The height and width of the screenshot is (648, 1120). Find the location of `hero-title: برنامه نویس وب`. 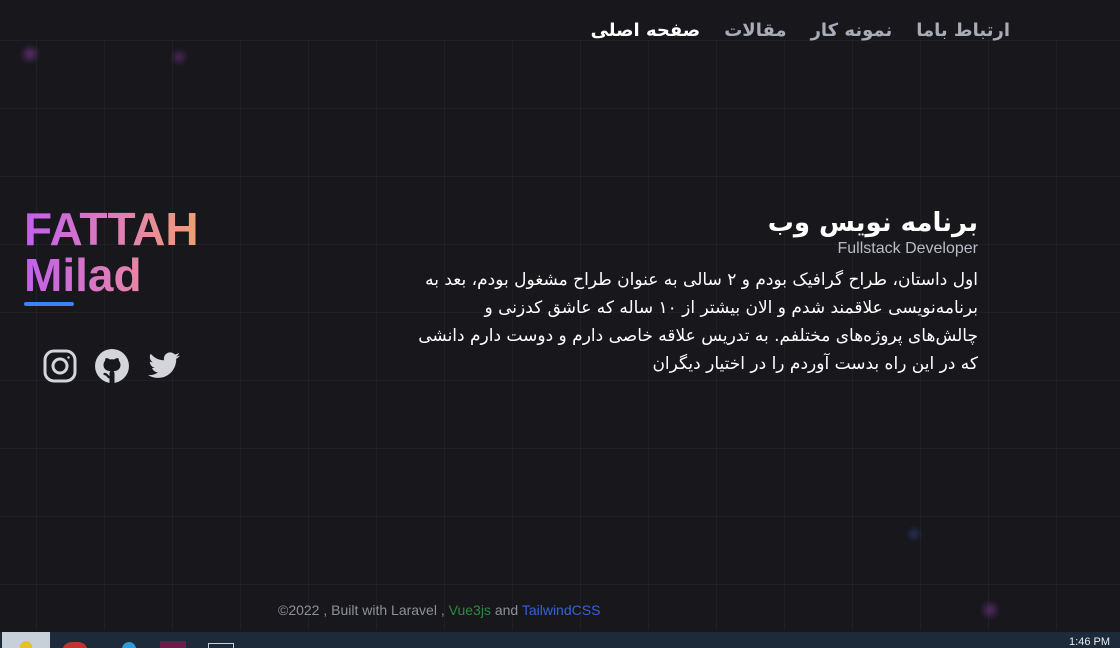

hero-title: برنامه نویس وب is located at coordinates (872, 223).